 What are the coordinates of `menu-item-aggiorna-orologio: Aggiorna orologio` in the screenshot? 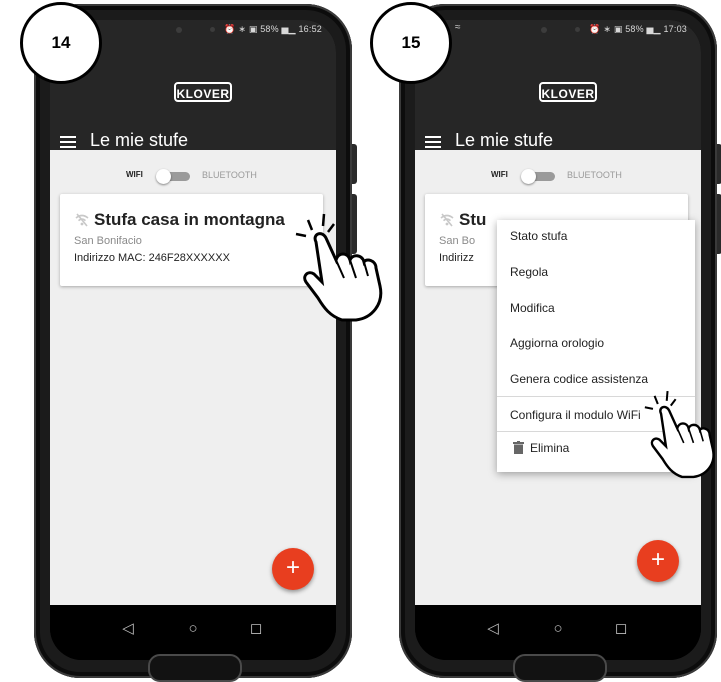 It's located at (557, 343).